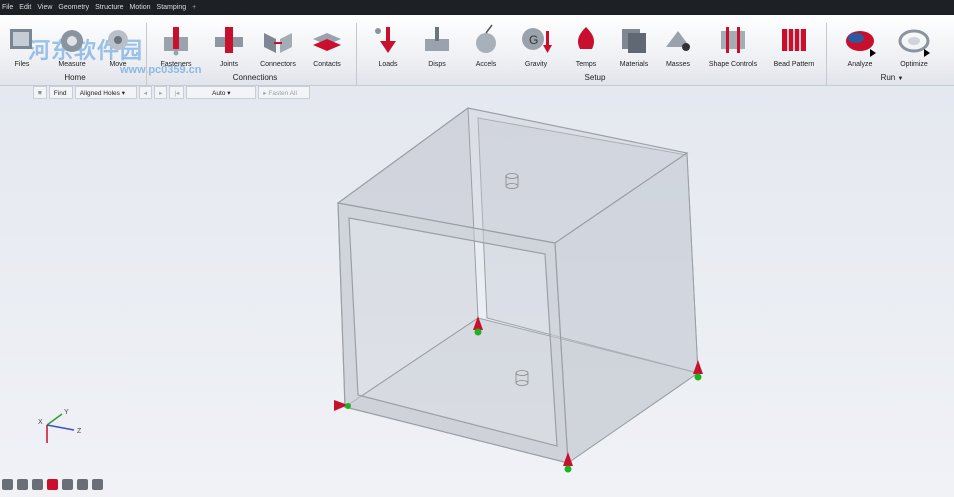 This screenshot has height=497, width=954. I want to click on group-run: Run ▼, so click(892, 77).